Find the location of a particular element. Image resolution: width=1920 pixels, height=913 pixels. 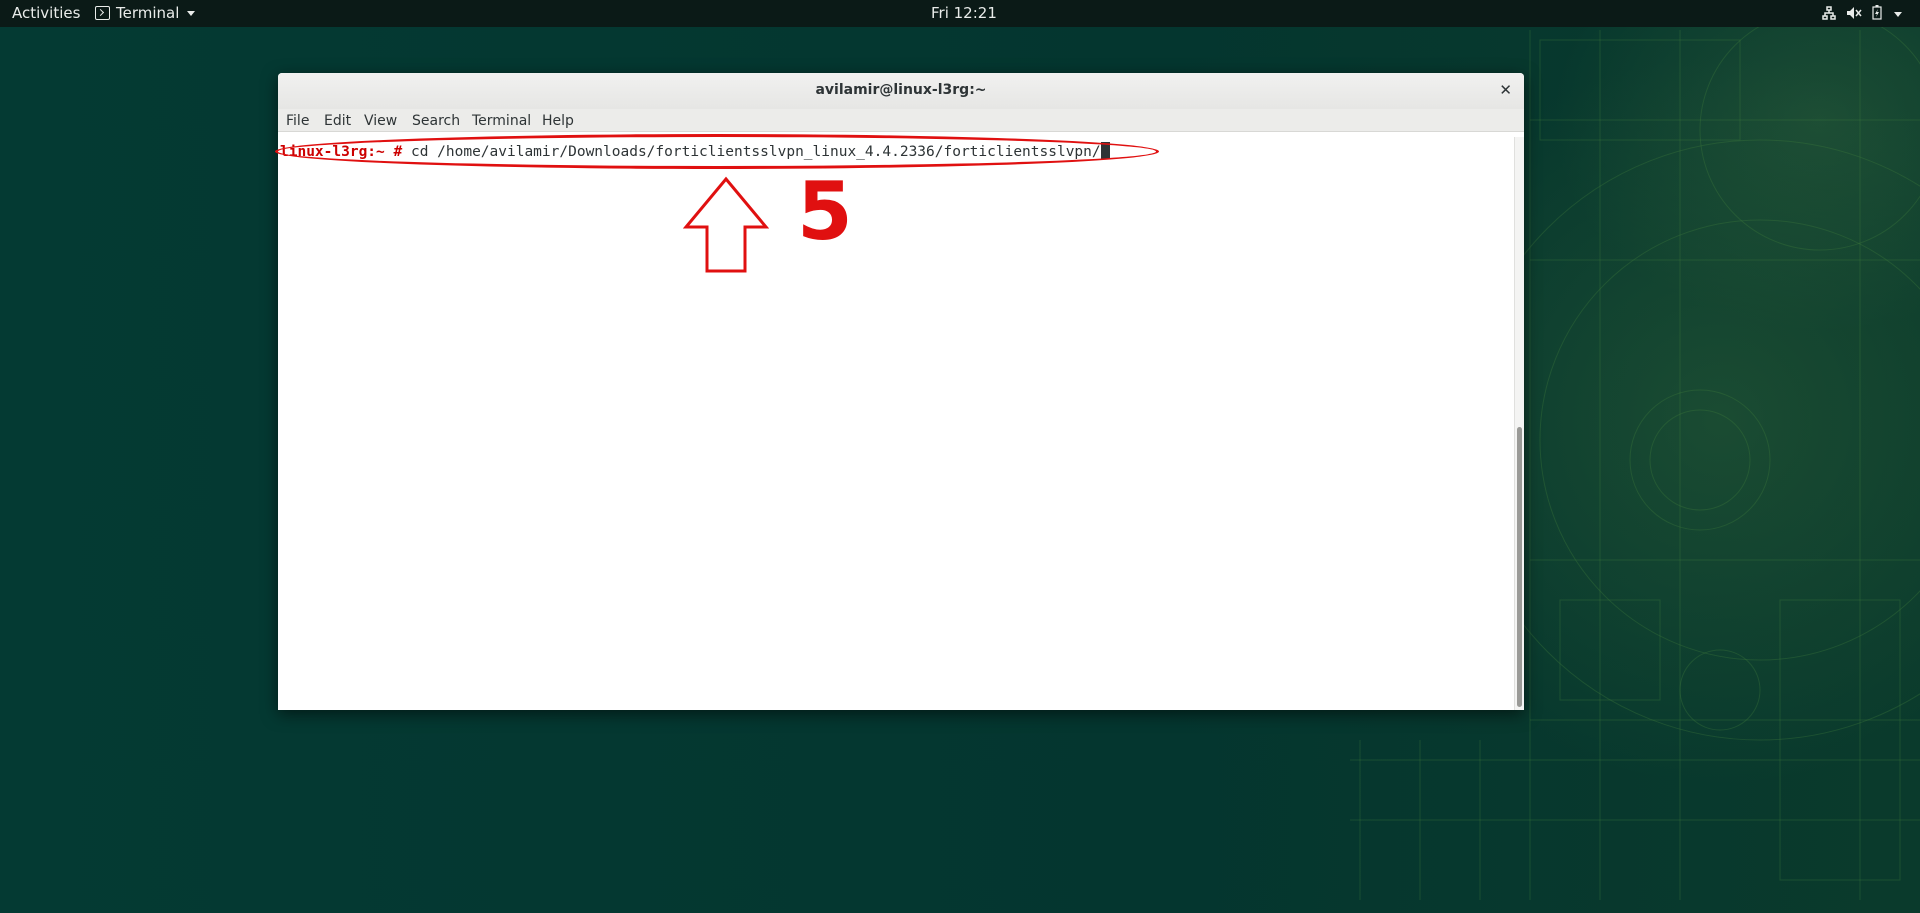

annotation-up-arrow-icon is located at coordinates (726, 224).